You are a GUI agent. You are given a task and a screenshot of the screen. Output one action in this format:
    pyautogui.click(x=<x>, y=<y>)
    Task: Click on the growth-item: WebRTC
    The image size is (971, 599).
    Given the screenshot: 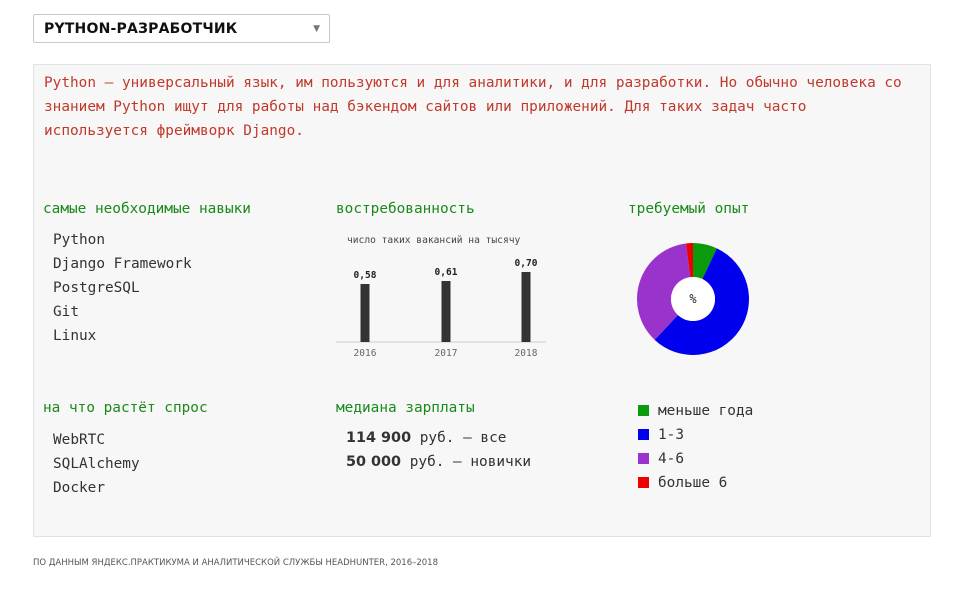 What is the action you would take?
    pyautogui.click(x=79, y=440)
    